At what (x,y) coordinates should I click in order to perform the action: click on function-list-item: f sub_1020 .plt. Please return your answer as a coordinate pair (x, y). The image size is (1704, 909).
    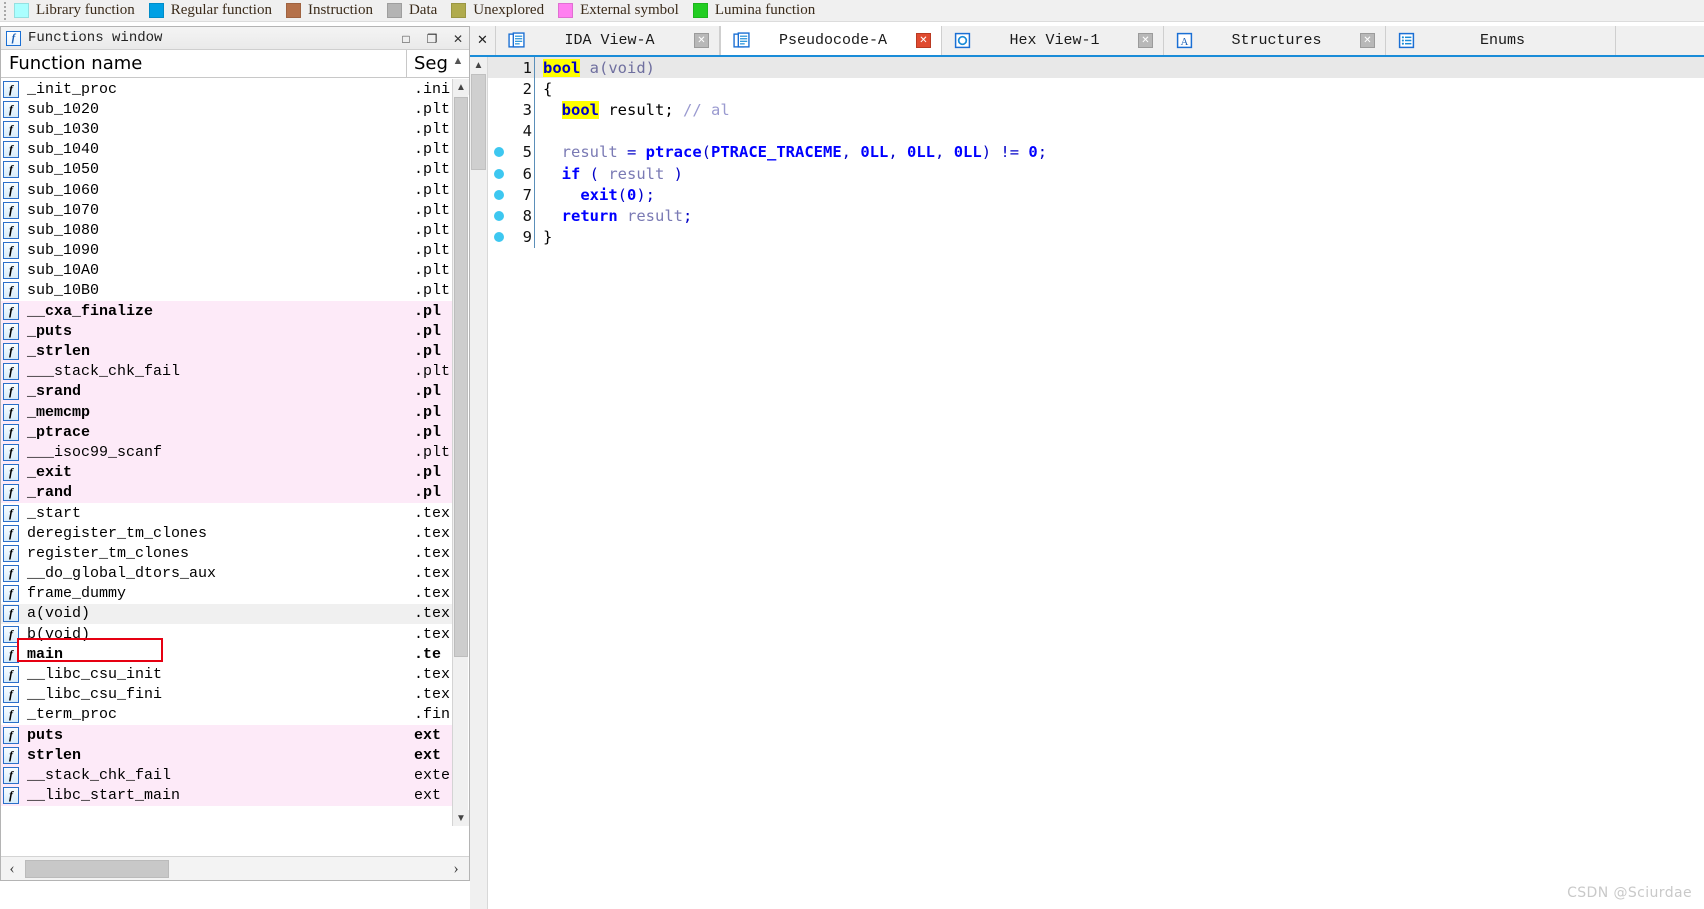
    Looking at the image, I should click on (227, 109).